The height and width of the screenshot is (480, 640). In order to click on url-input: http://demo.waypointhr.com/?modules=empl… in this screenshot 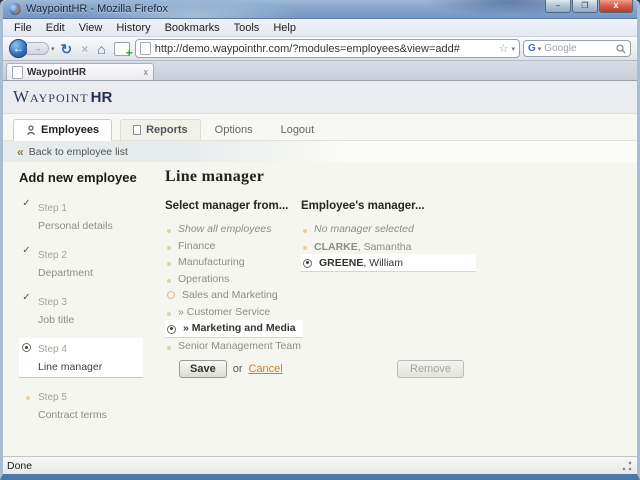, I will do `click(325, 49)`.